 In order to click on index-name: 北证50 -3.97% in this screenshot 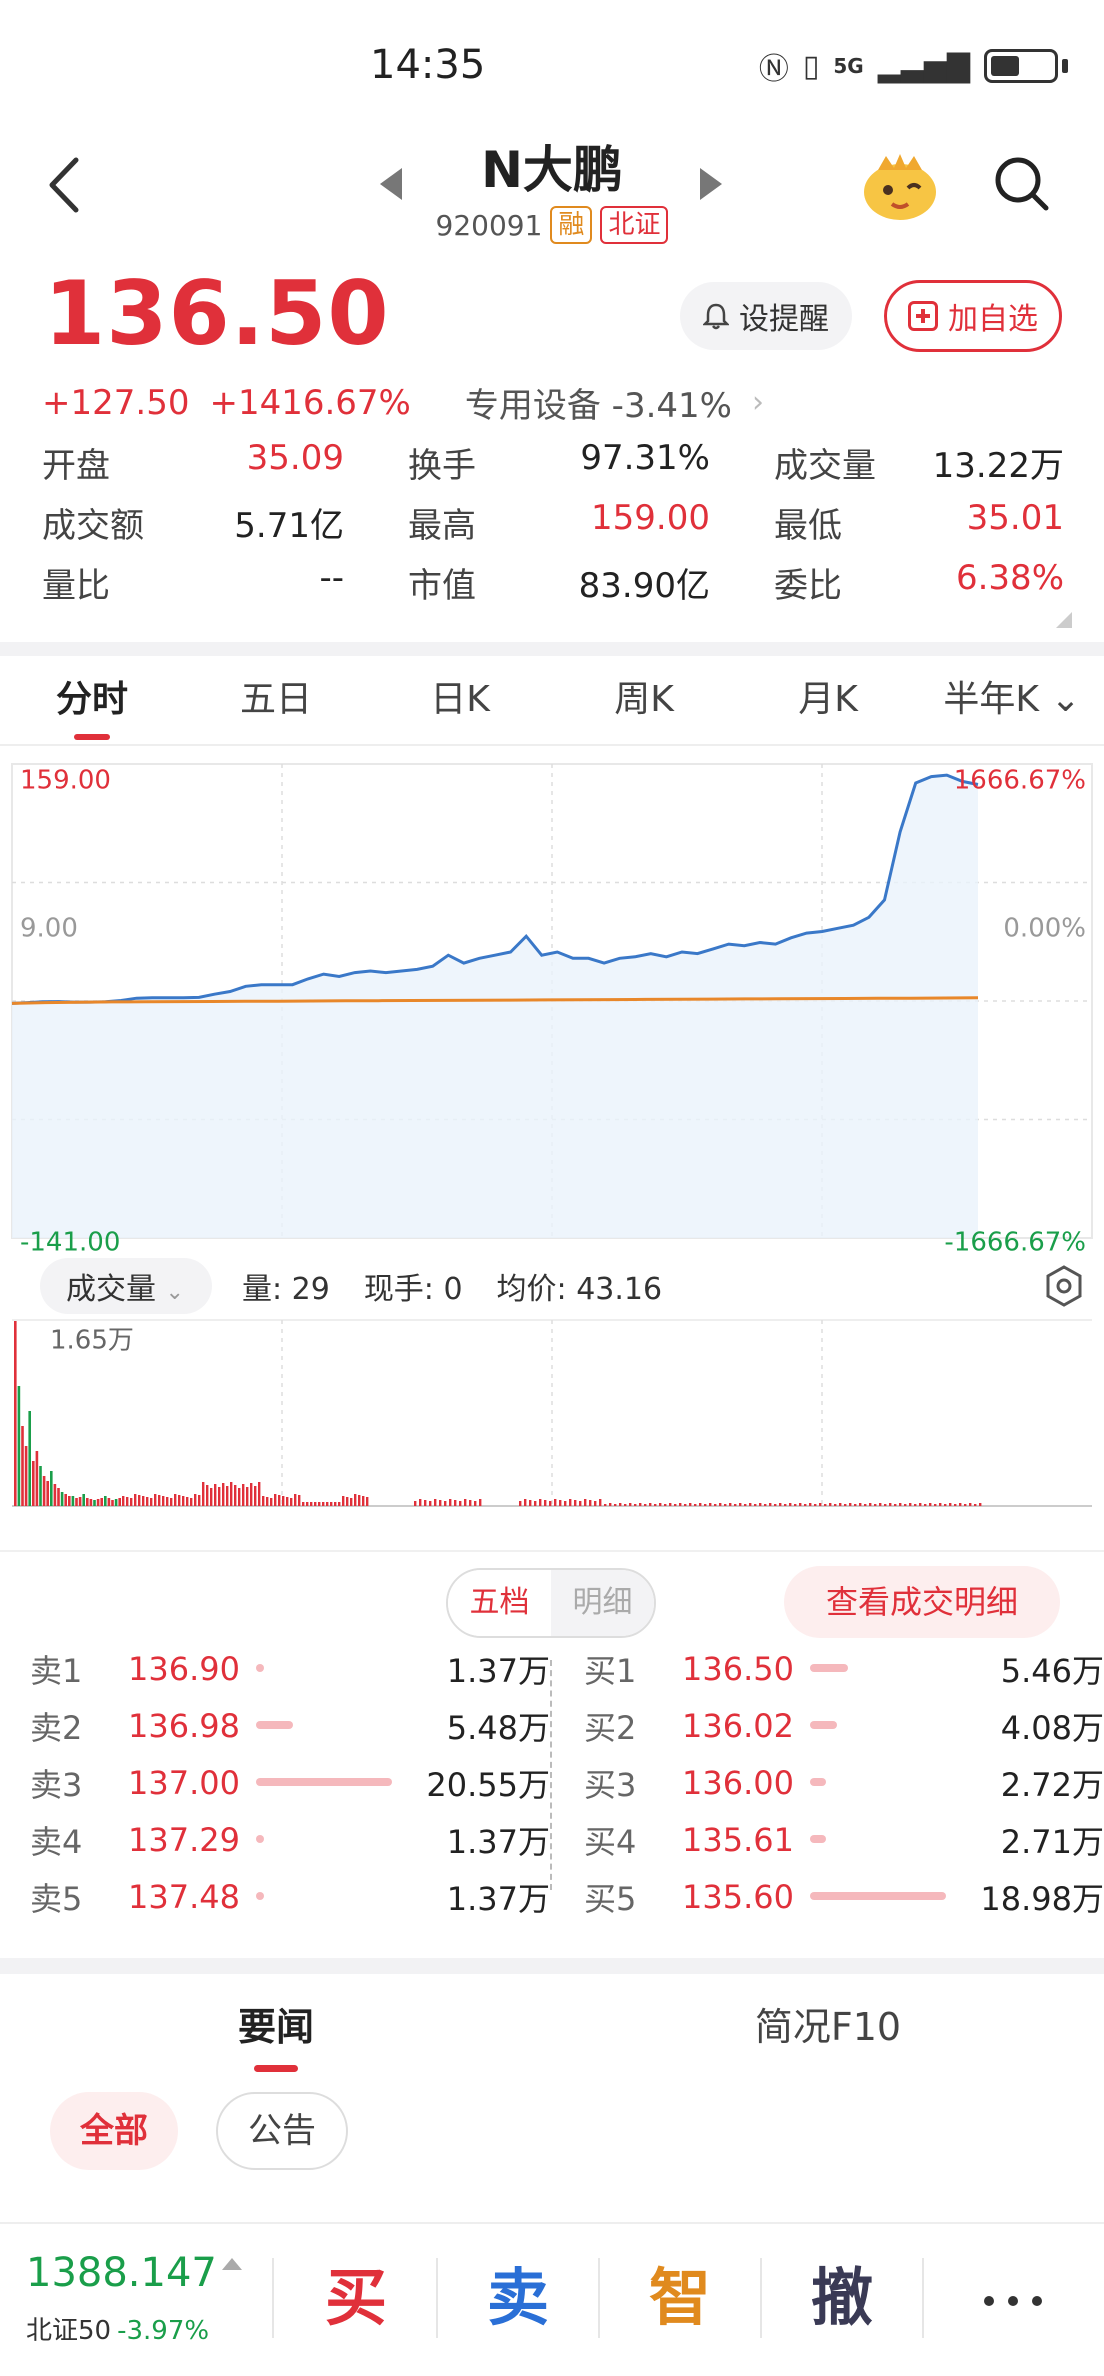, I will do `click(117, 2328)`.